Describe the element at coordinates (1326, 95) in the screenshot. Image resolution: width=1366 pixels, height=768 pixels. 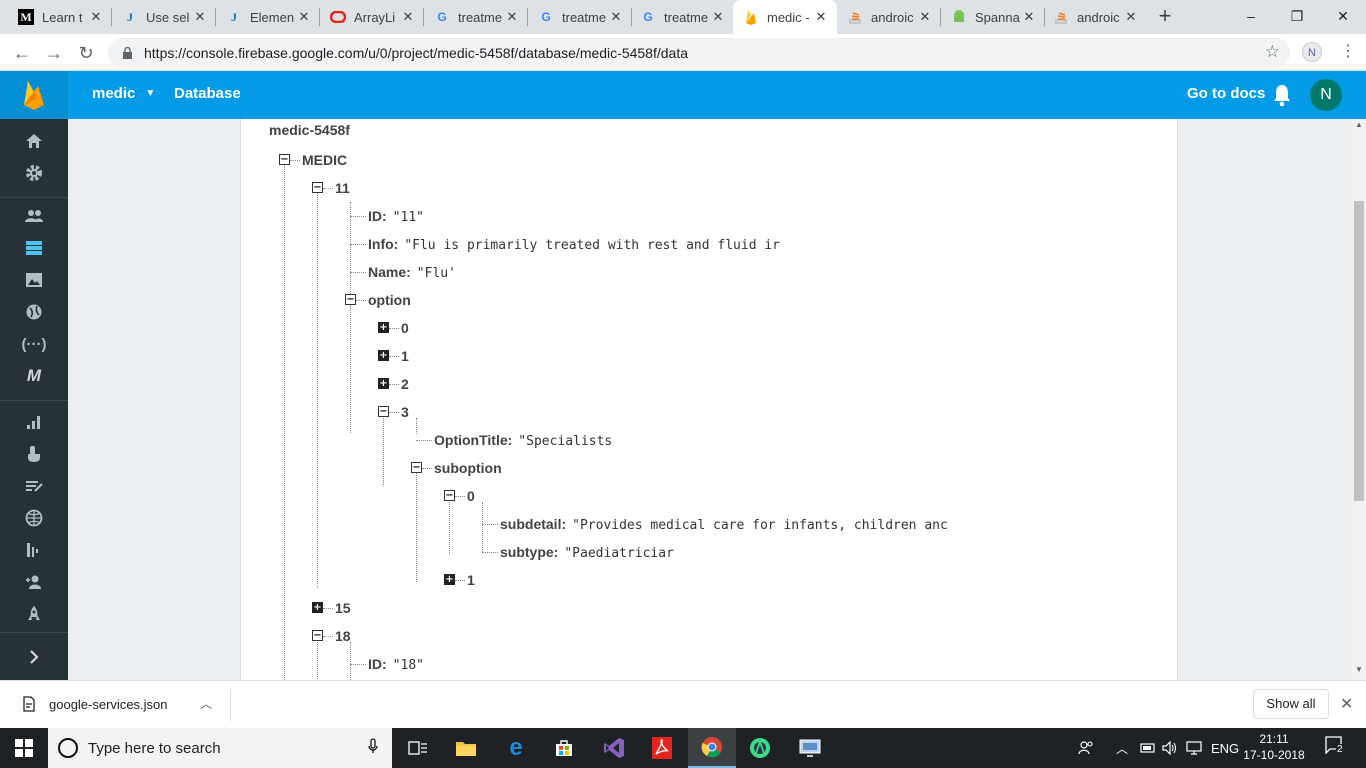
I see `account-avatar: N` at that location.